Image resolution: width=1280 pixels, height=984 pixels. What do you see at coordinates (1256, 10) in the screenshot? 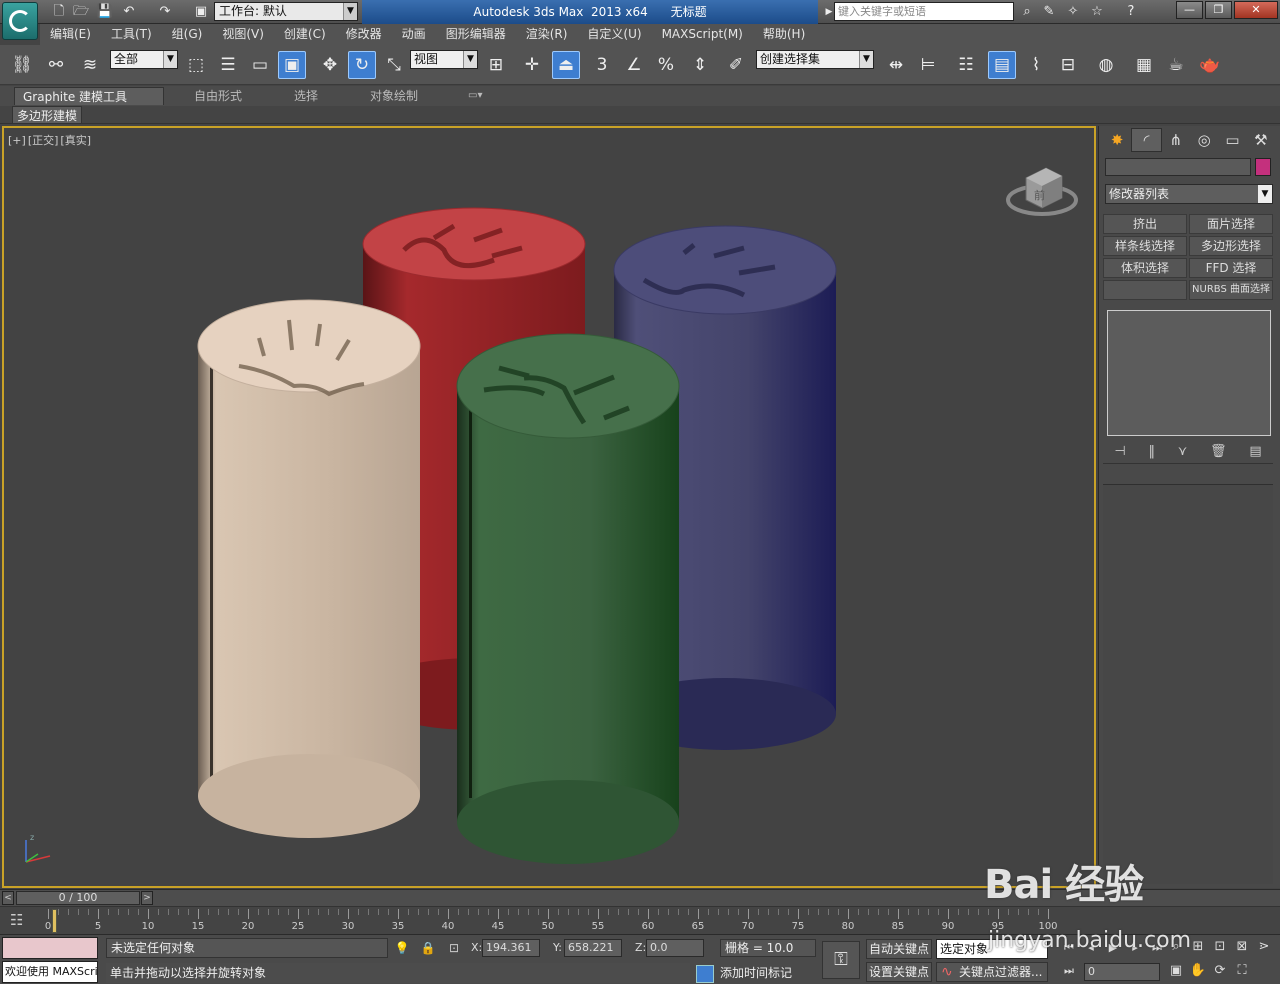
I see `close-button: ✕` at bounding box center [1256, 10].